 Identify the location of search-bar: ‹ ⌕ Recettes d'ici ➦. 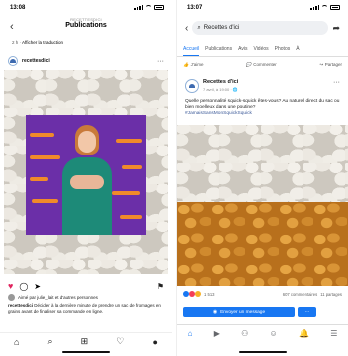
(262, 28).